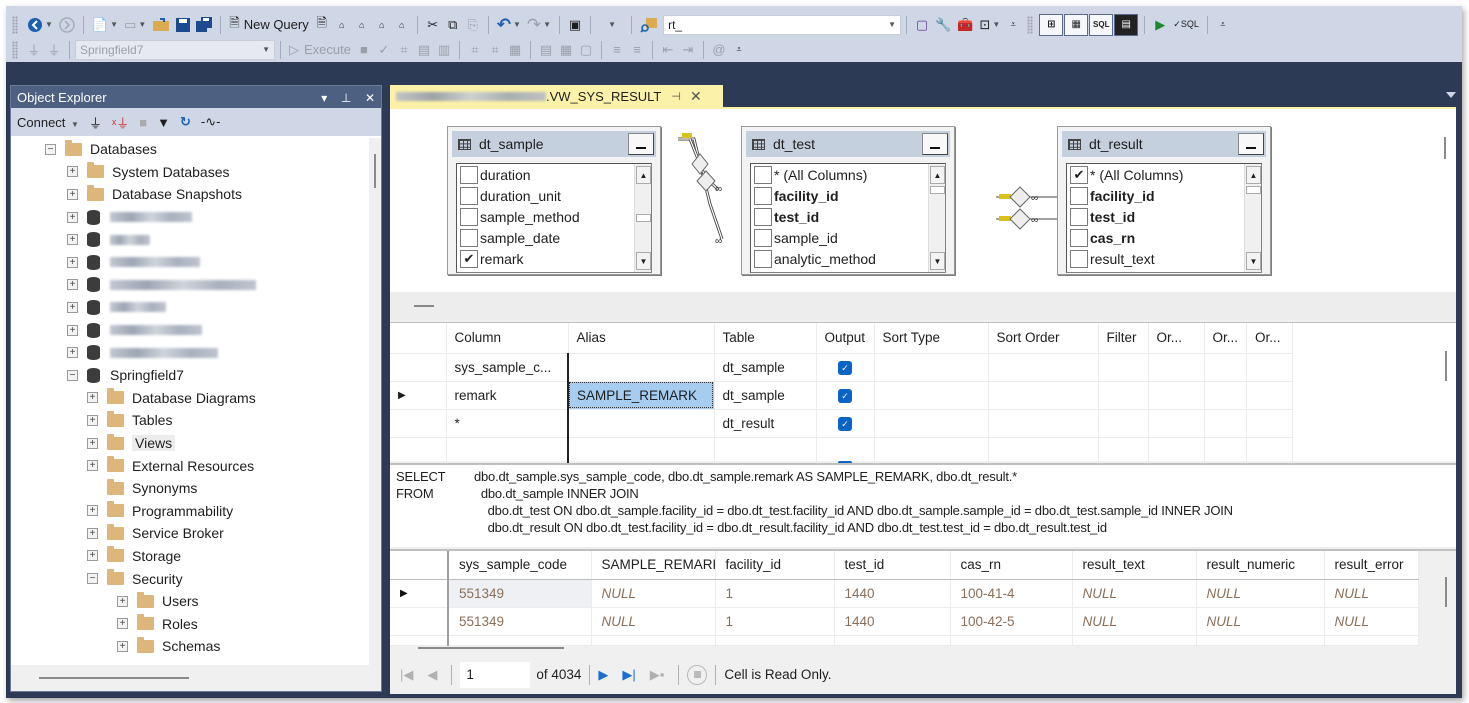 This screenshot has width=1469, height=703. What do you see at coordinates (346, 98) in the screenshot?
I see `pin-icon: ⊥` at bounding box center [346, 98].